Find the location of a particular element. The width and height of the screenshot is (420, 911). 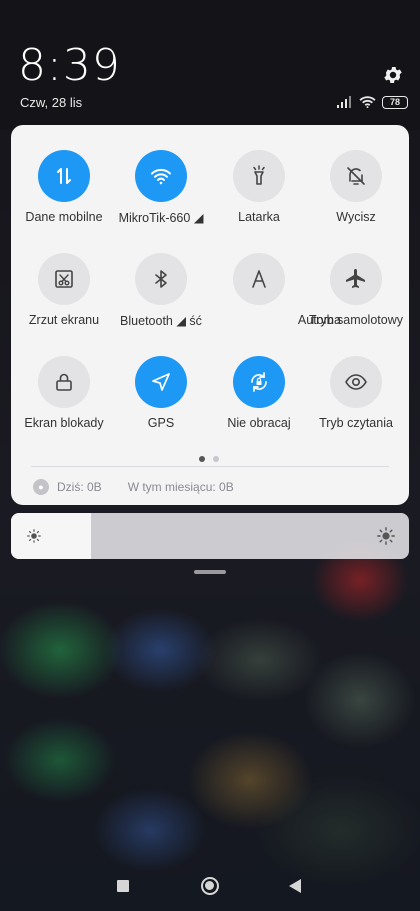

status-icons: 78 is located at coordinates (372, 102).